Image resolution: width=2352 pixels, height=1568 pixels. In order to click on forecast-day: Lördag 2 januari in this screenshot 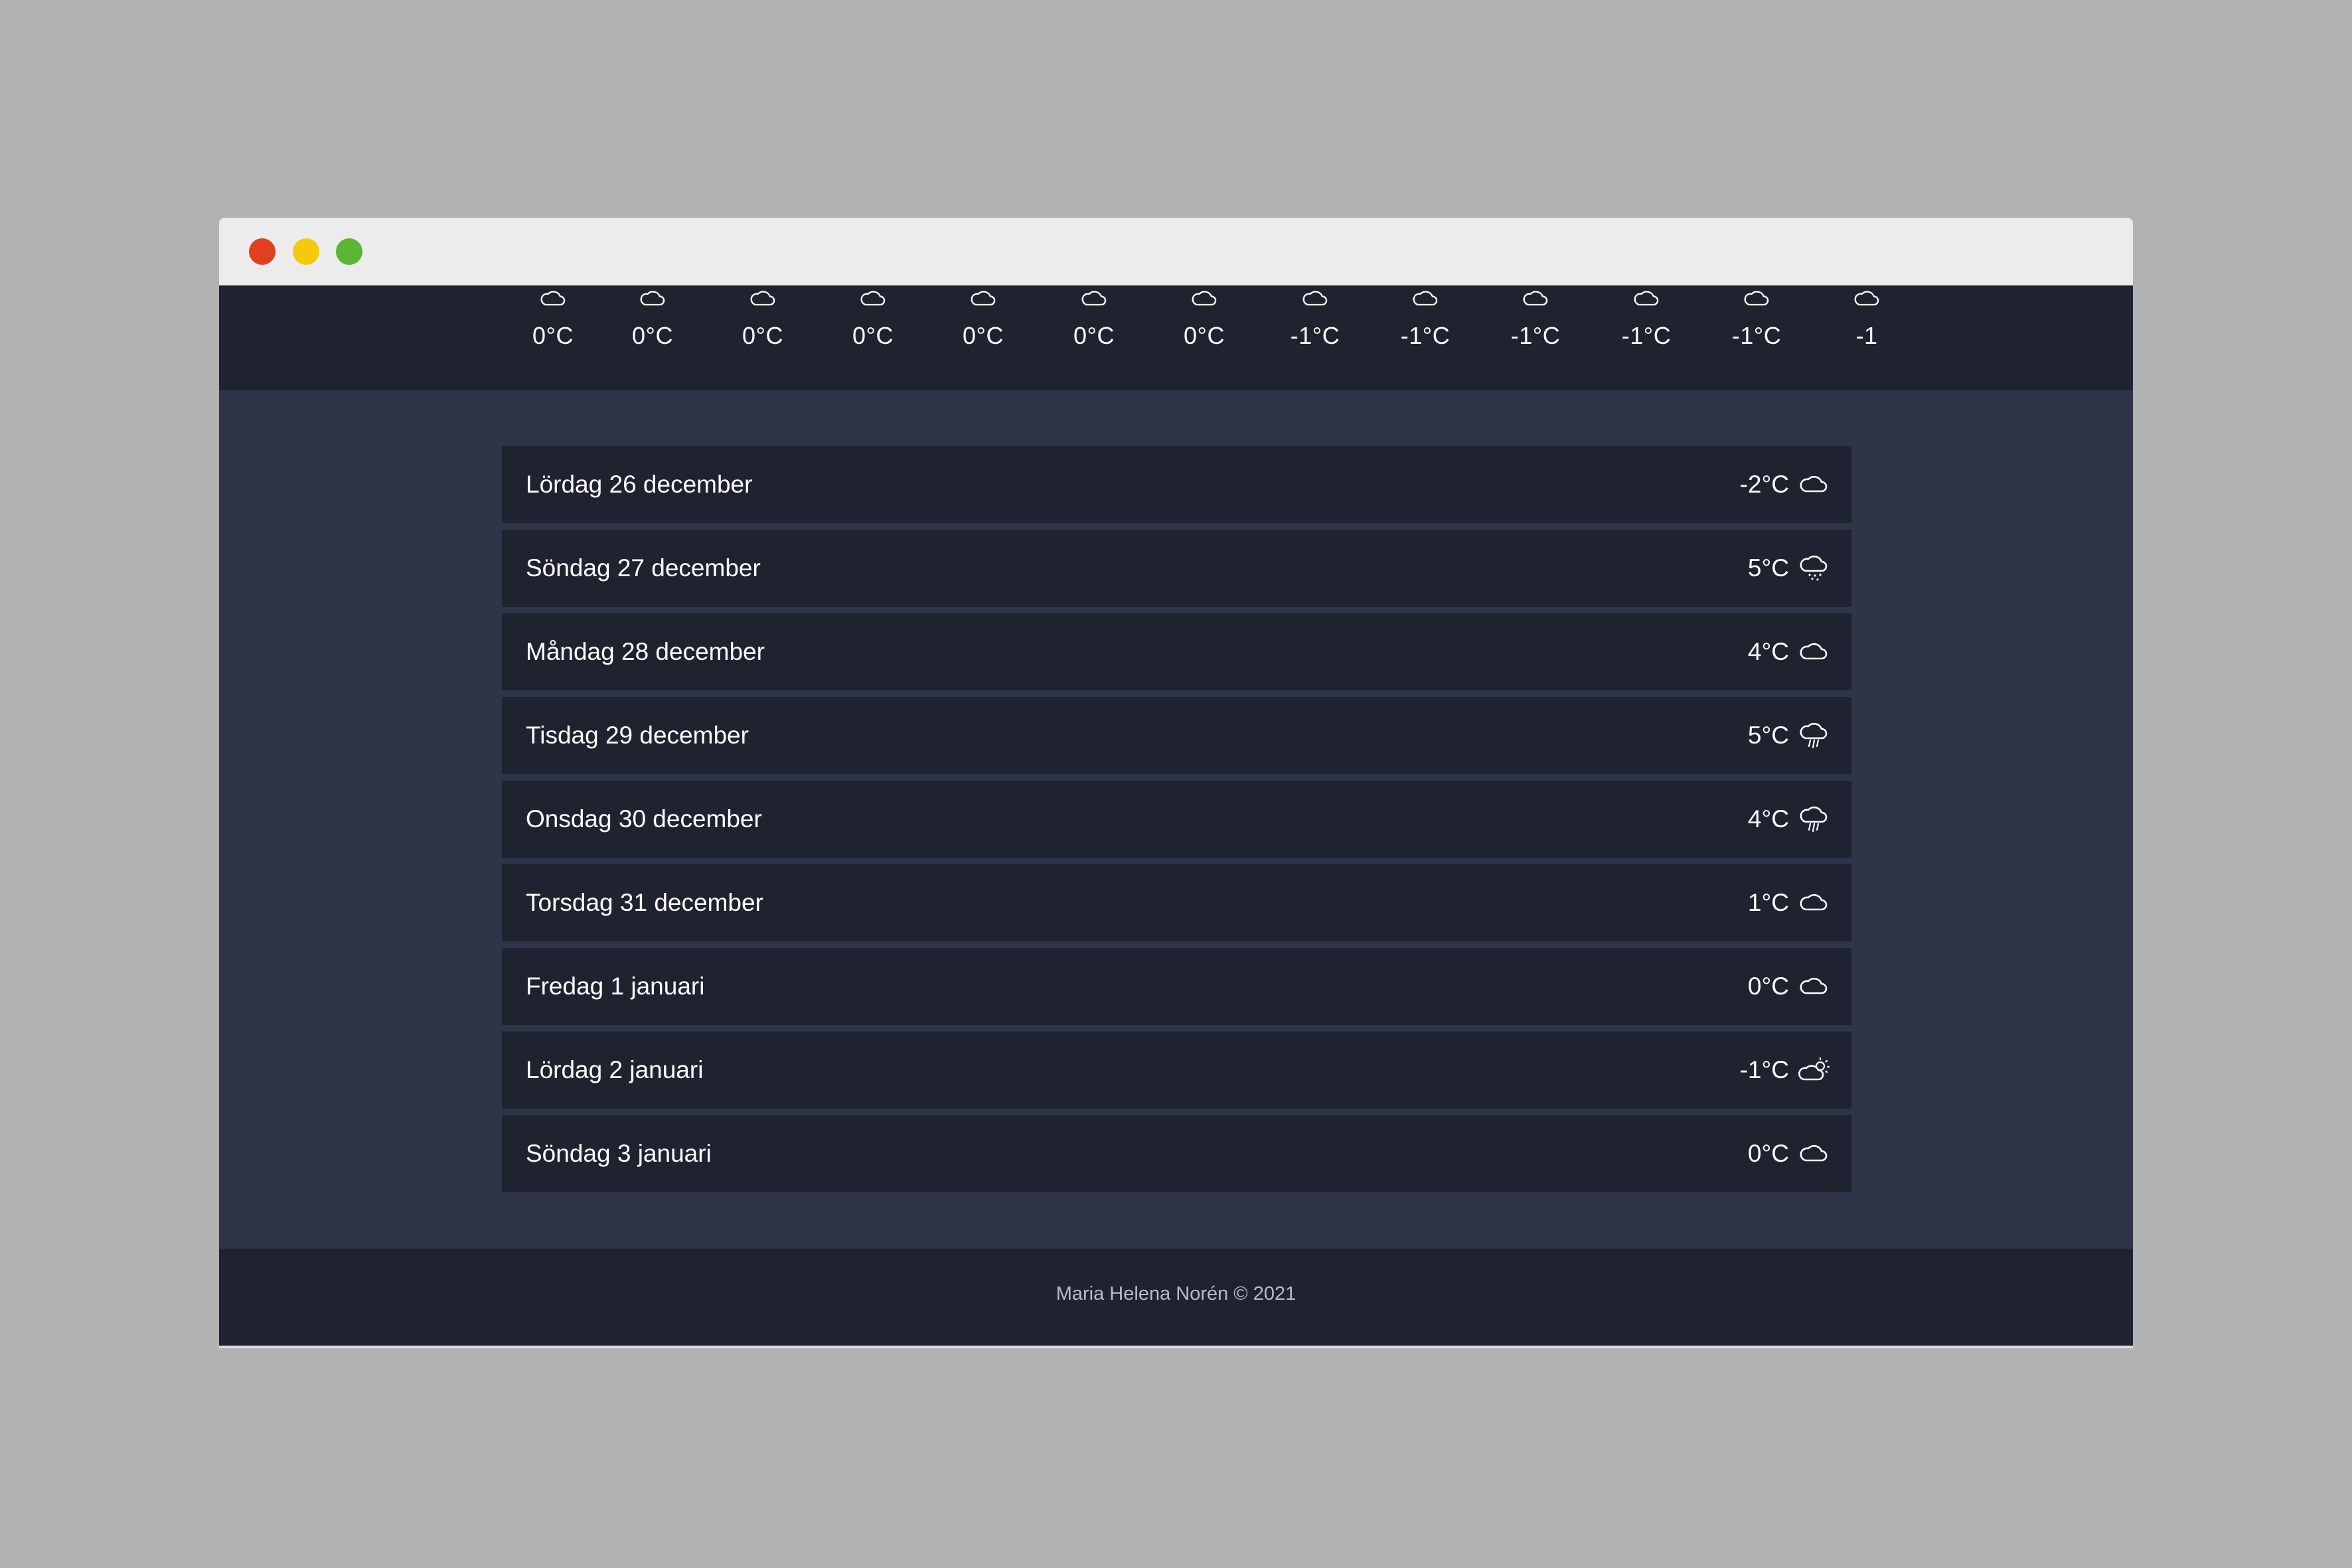, I will do `click(615, 1070)`.